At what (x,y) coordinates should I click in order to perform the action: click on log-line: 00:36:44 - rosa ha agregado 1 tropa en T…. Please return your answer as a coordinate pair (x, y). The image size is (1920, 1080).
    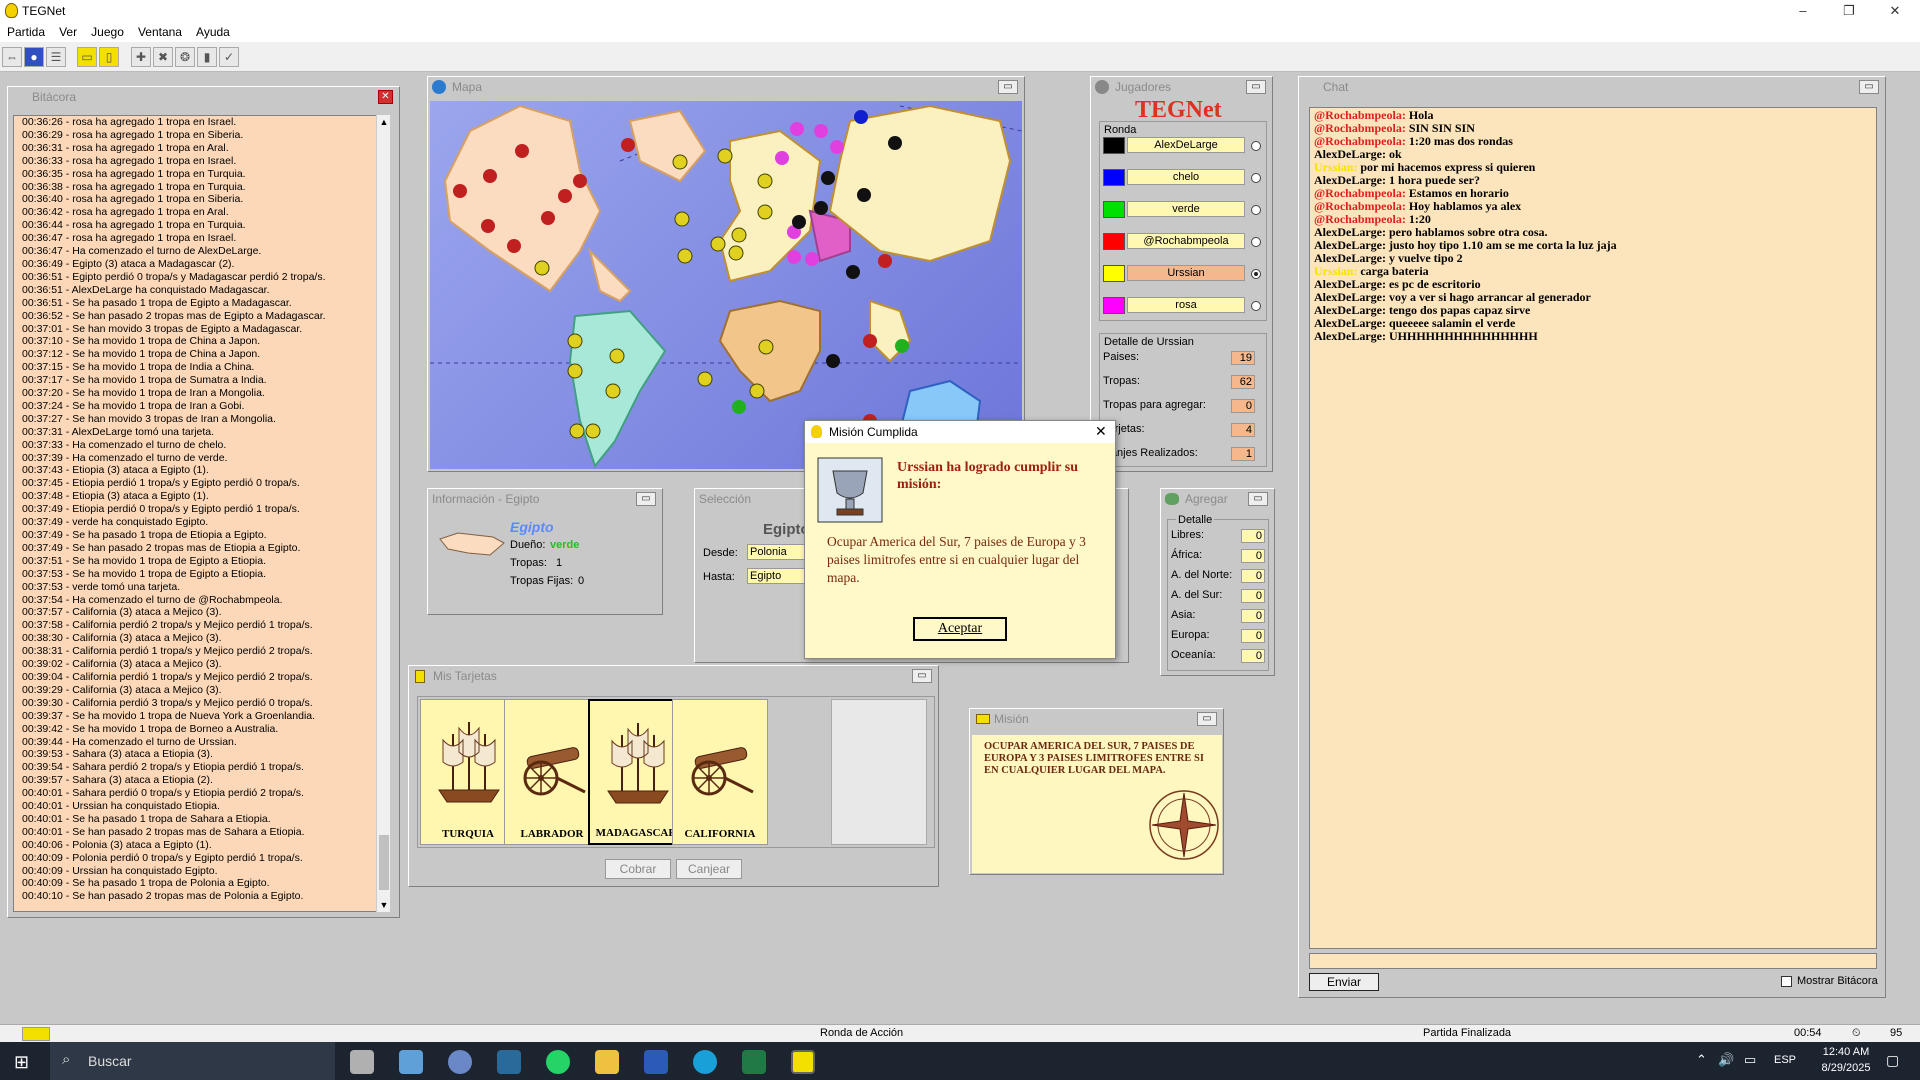
    Looking at the image, I should click on (134, 225).